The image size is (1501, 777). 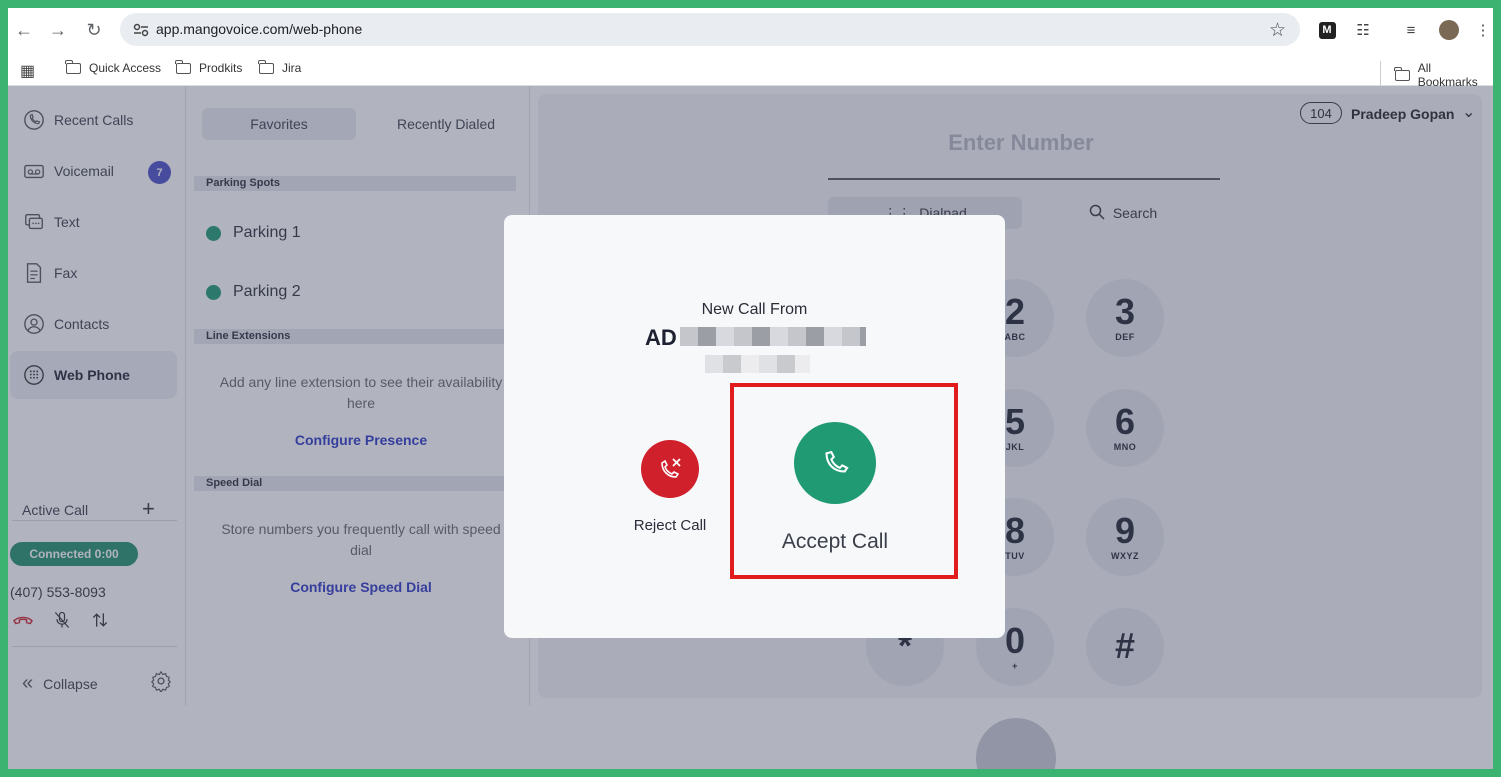 What do you see at coordinates (279, 67) in the screenshot?
I see `bookmark-jira: Jira` at bounding box center [279, 67].